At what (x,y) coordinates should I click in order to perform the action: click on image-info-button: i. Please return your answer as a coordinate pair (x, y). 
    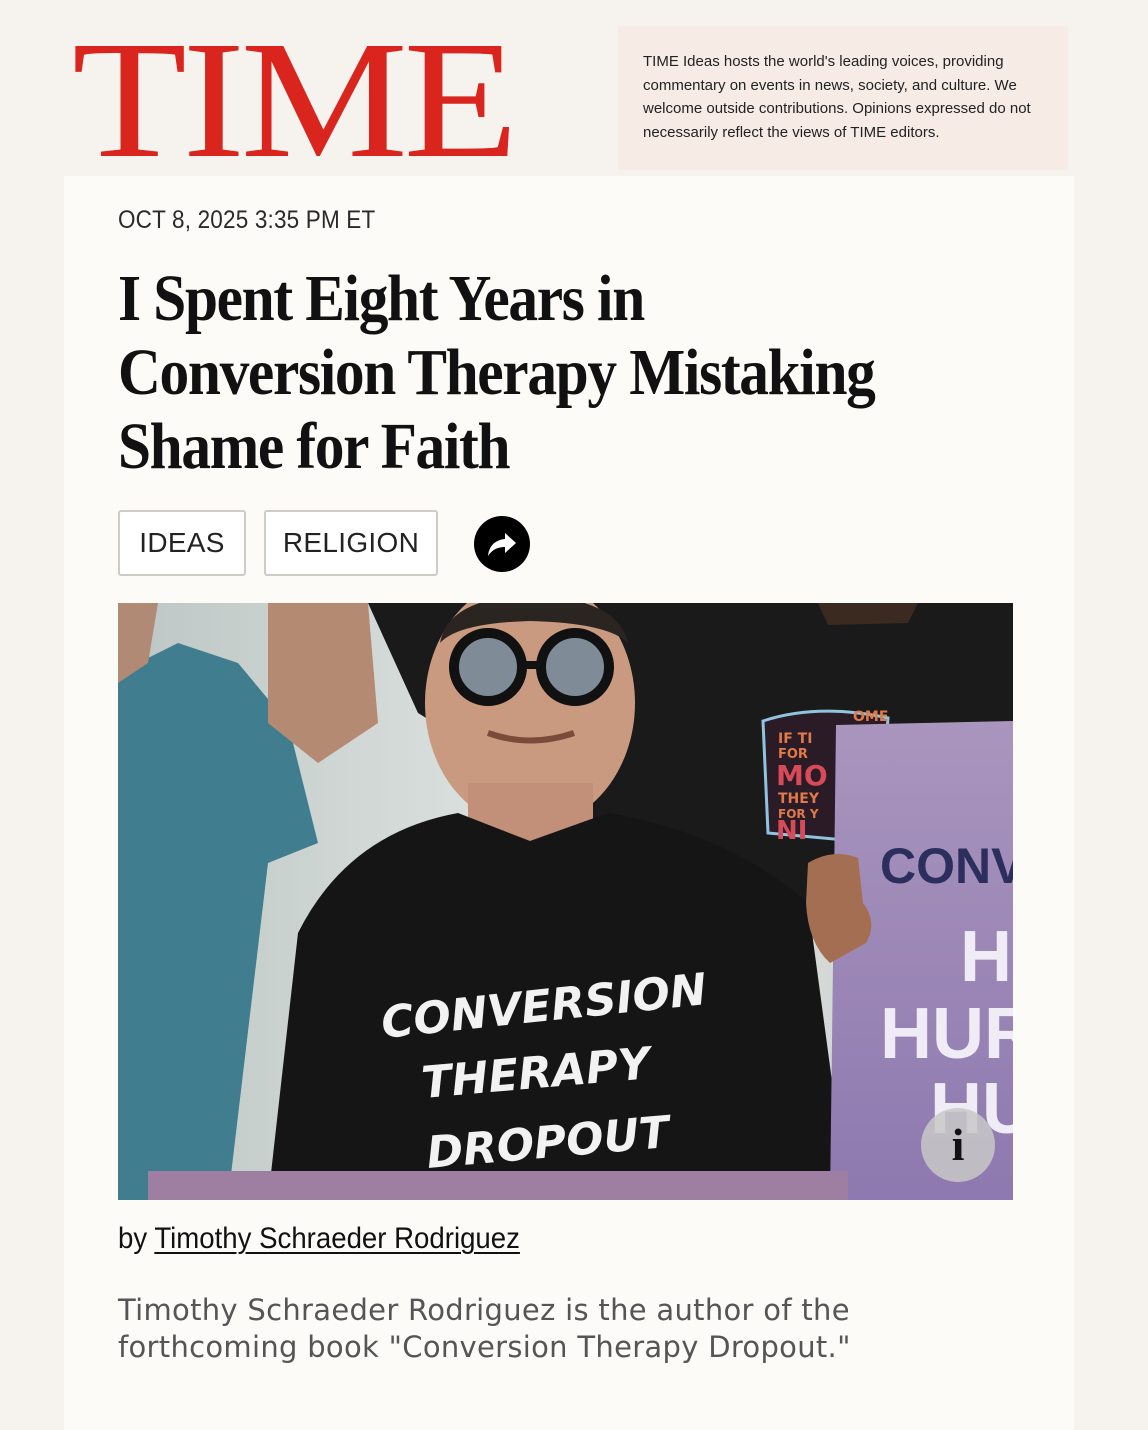
    Looking at the image, I should click on (958, 1145).